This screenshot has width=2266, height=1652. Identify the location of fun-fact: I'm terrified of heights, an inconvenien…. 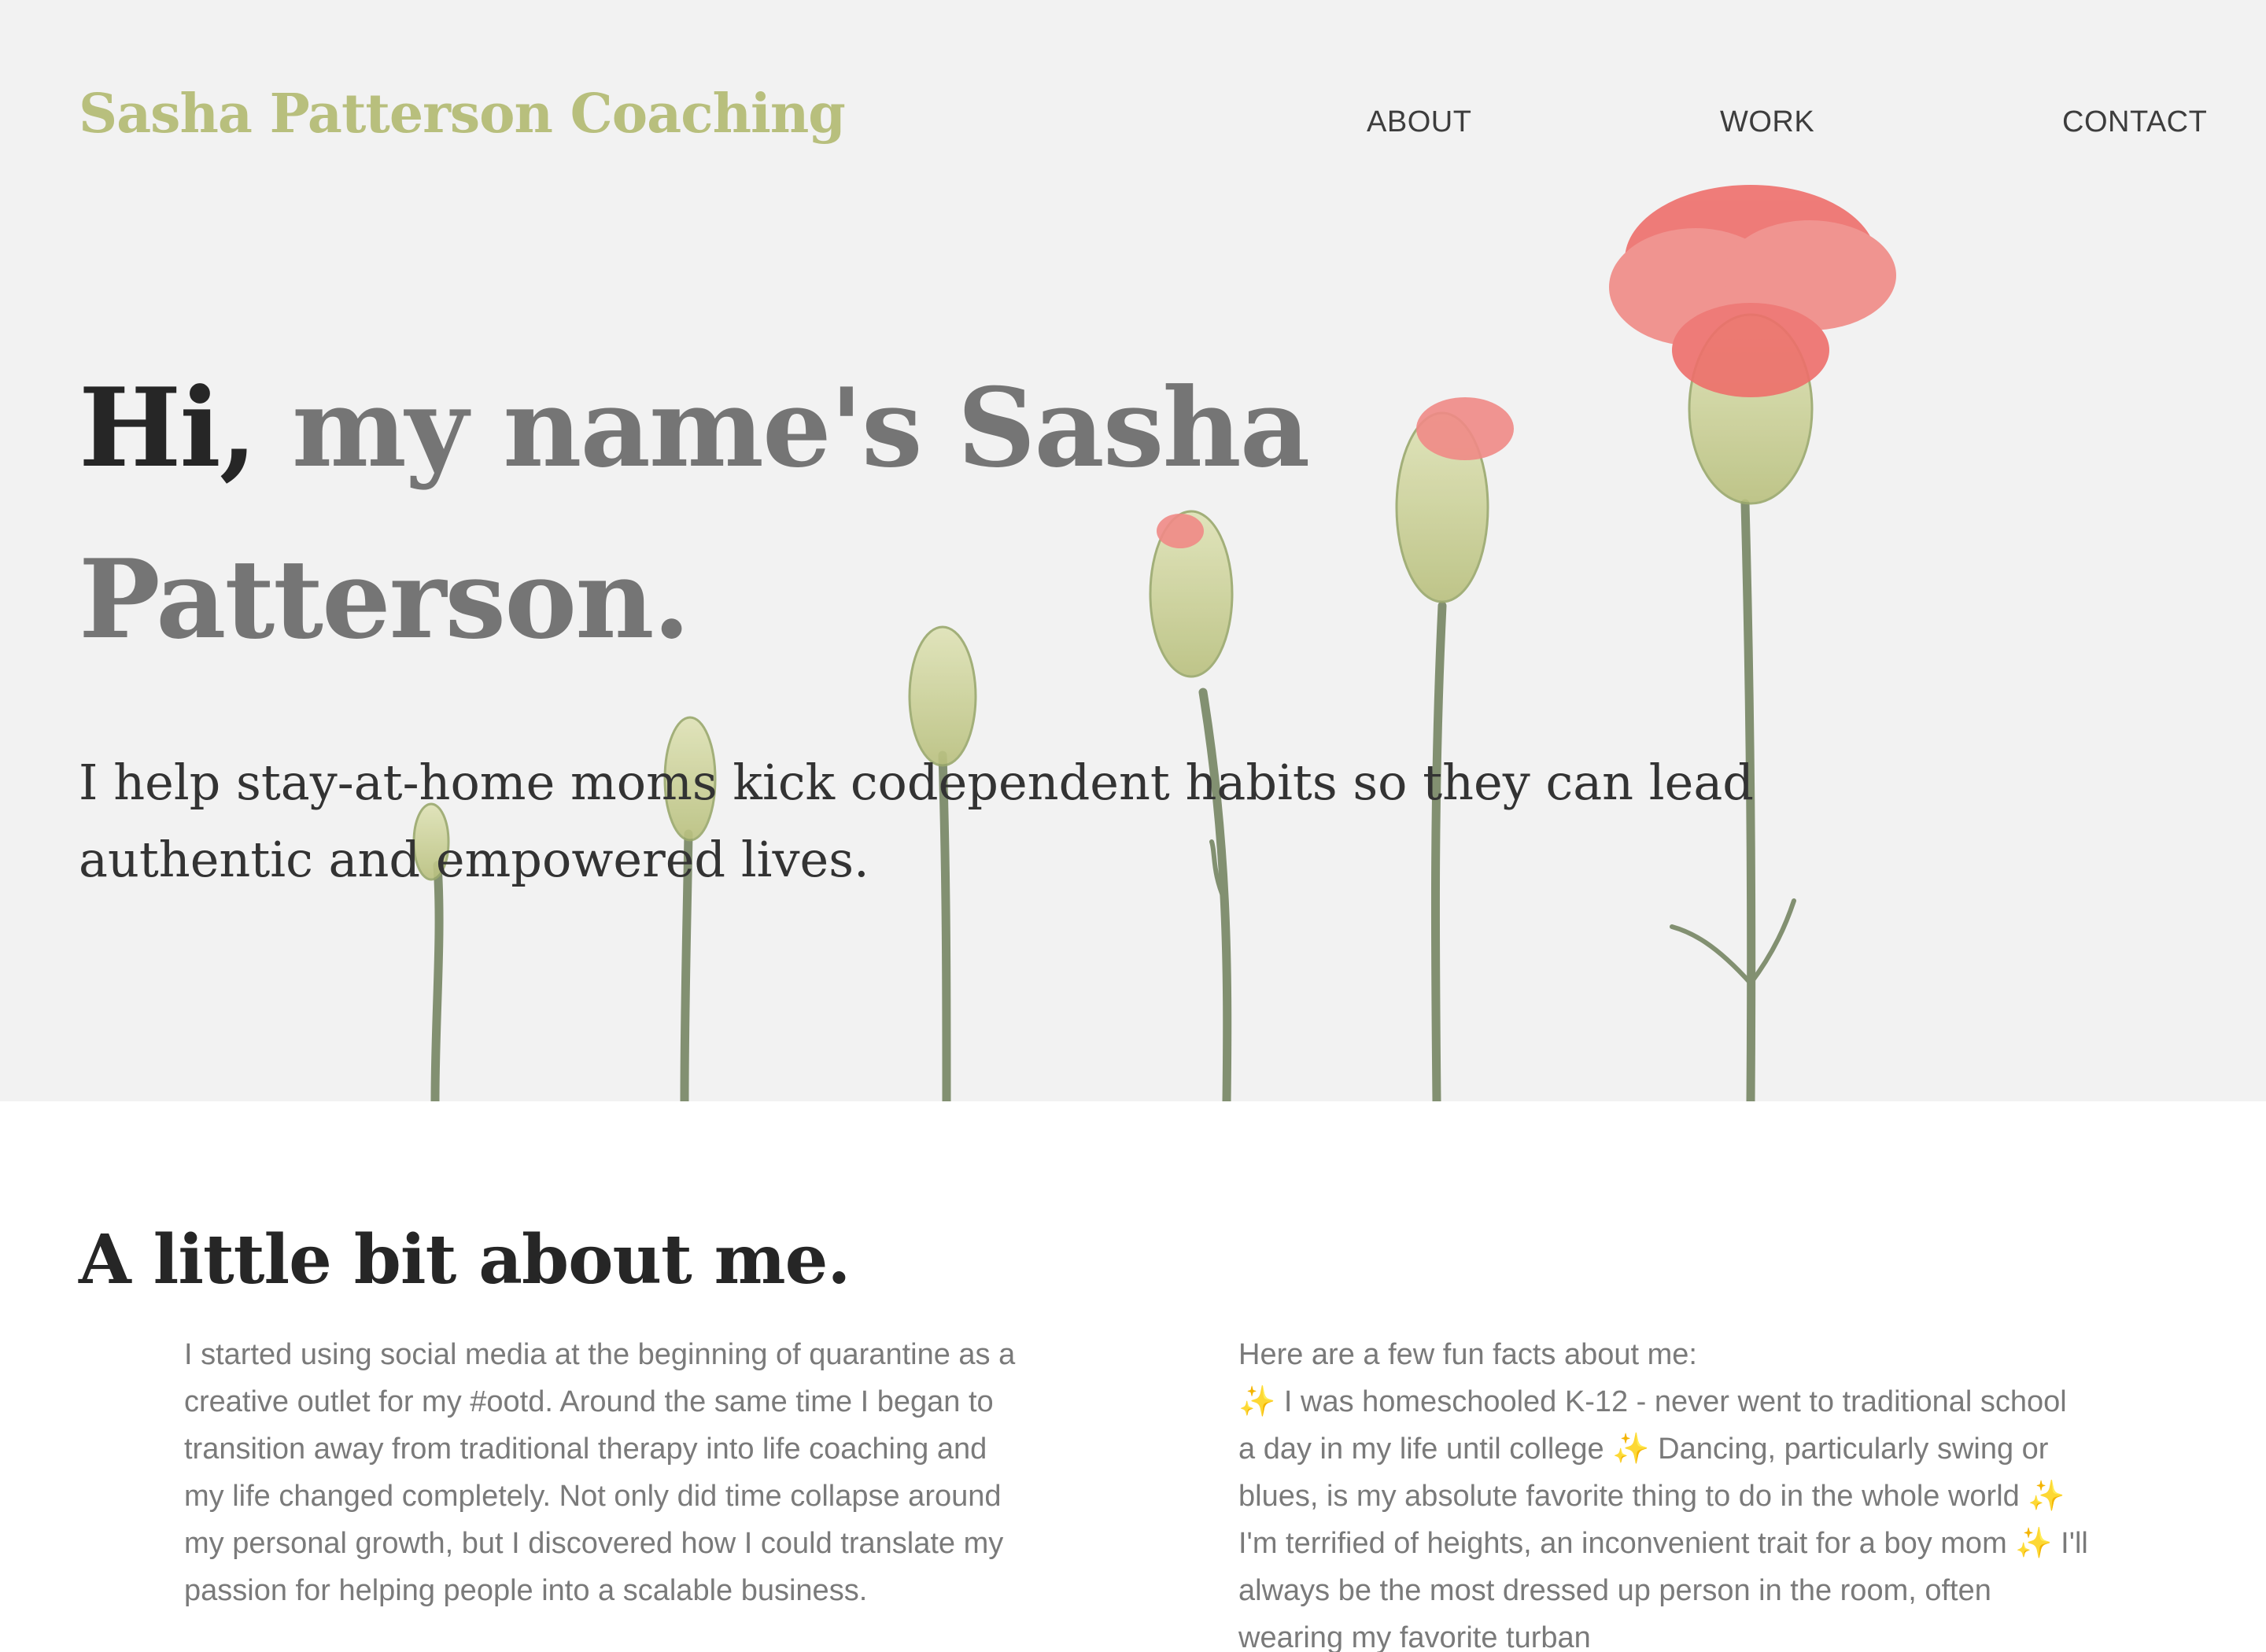
(1627, 1543).